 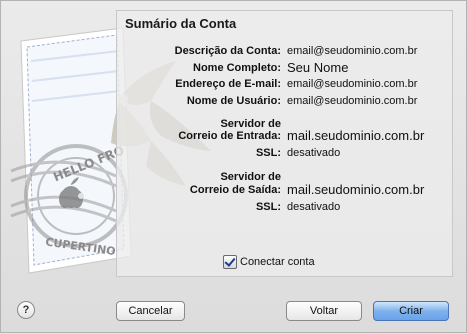 I want to click on description-label: Descrição da Conta:, so click(x=227, y=51).